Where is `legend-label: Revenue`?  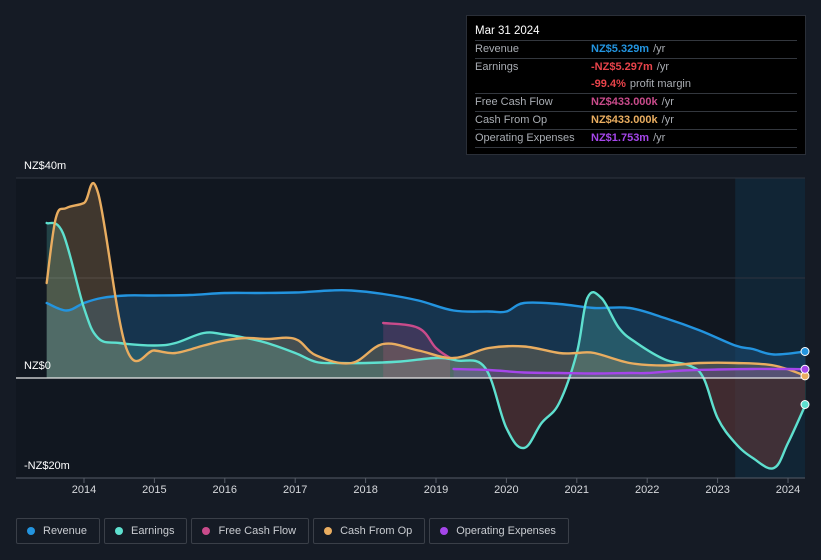
legend-label: Revenue is located at coordinates (65, 531).